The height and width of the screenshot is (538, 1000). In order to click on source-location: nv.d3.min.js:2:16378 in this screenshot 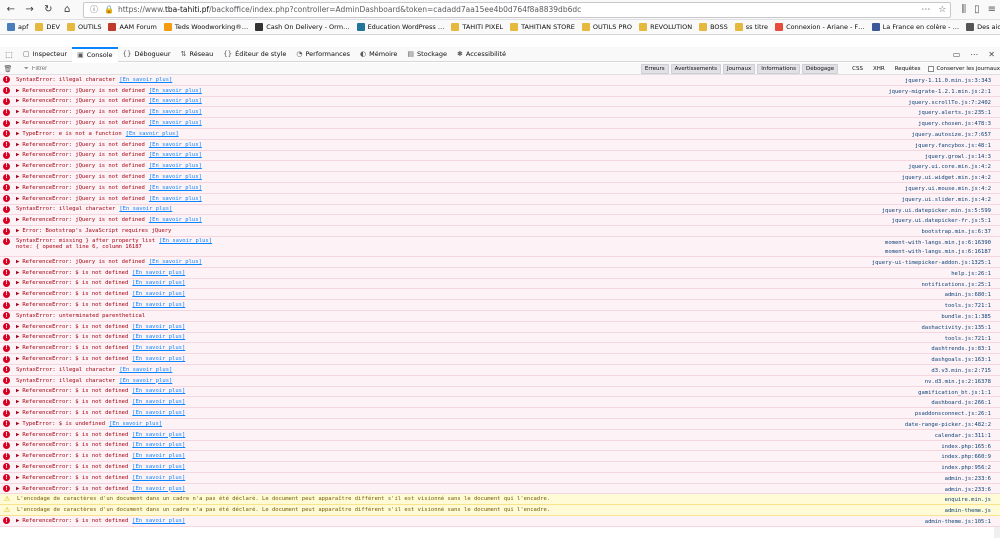, I will do `click(958, 382)`.